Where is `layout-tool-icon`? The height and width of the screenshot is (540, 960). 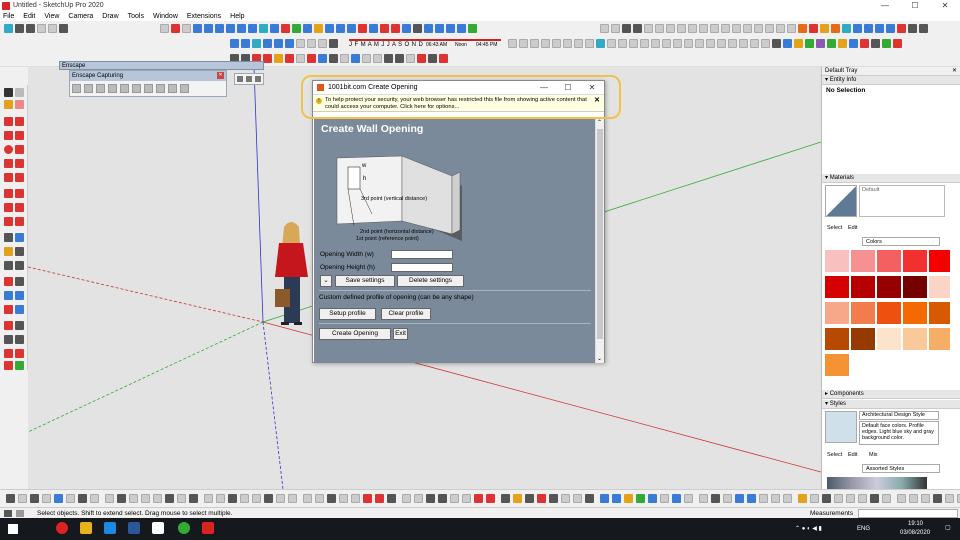
layout-tool-icon is located at coordinates (8, 365).